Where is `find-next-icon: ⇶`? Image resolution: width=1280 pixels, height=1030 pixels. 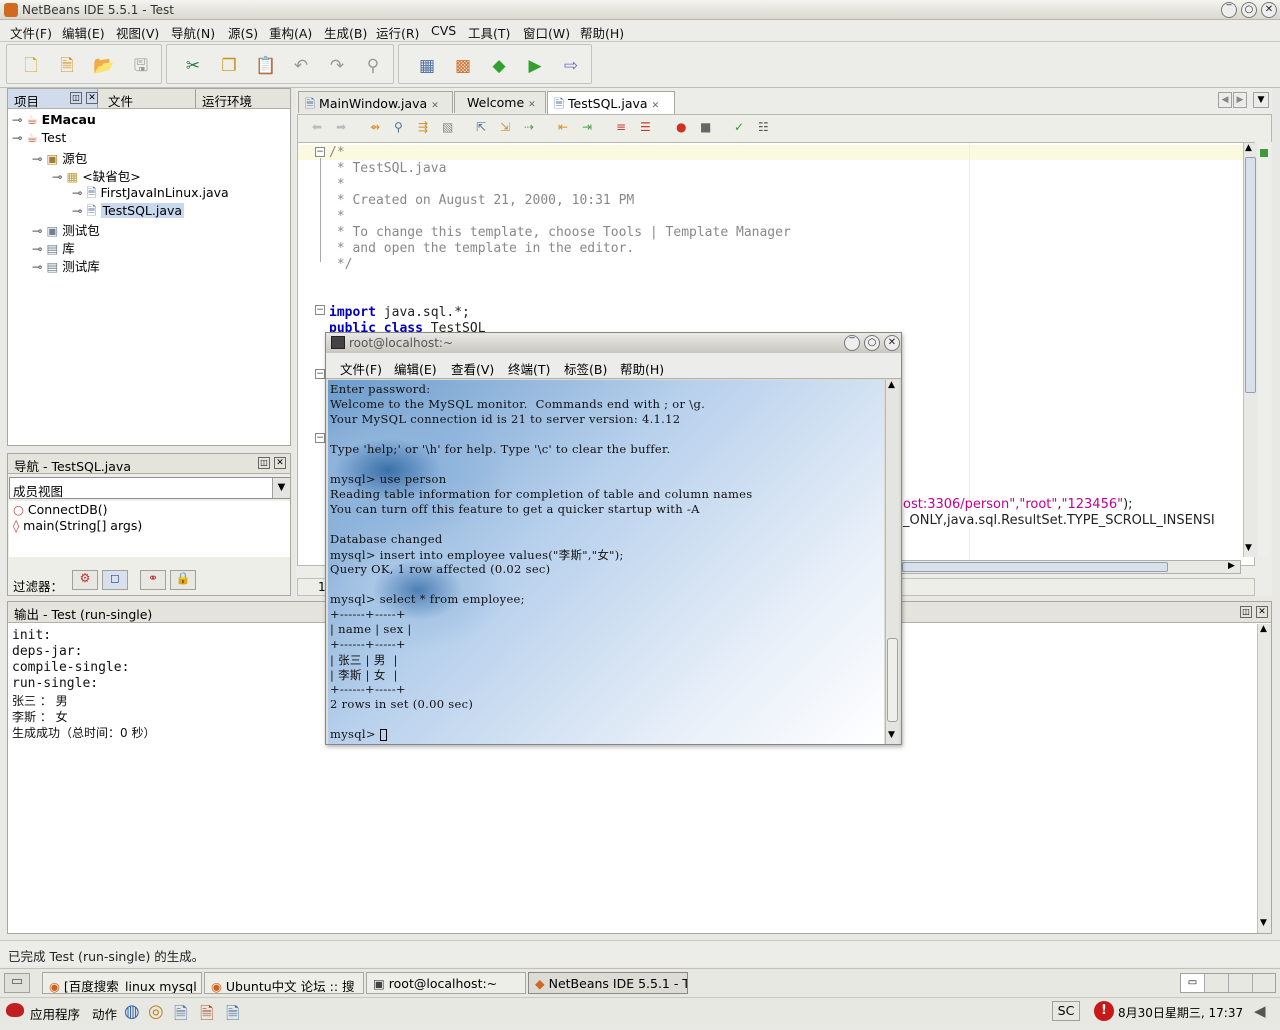
find-next-icon: ⇶ is located at coordinates (423, 127).